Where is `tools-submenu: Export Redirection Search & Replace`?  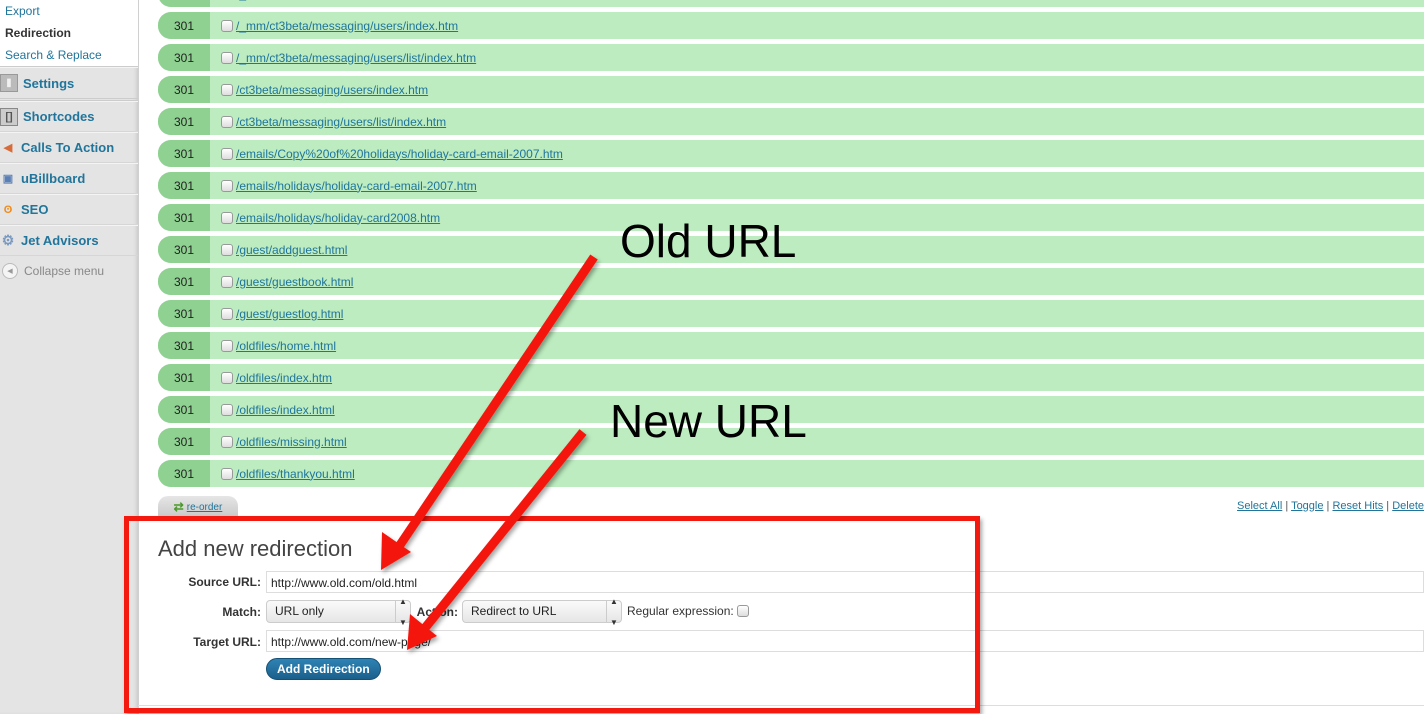 tools-submenu: Export Redirection Search & Replace is located at coordinates (69, 33).